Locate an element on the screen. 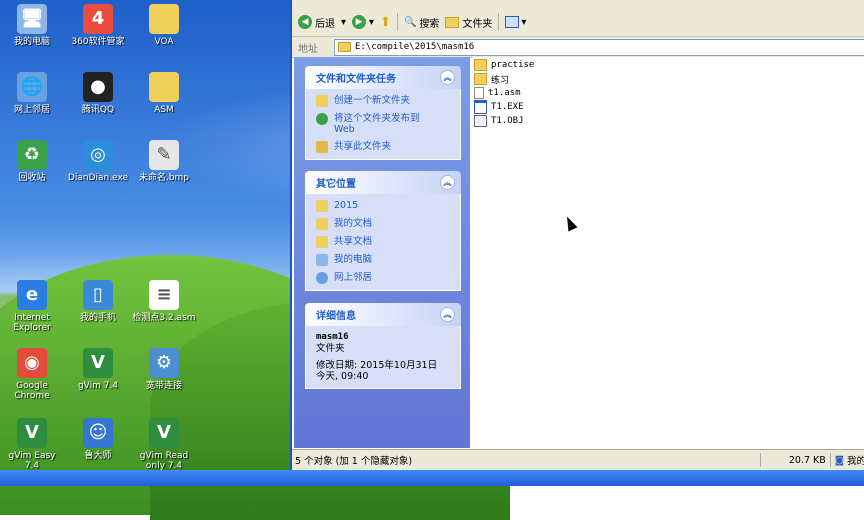 The image size is (864, 520). place-my-documents: 我的文档 is located at coordinates (383, 224).